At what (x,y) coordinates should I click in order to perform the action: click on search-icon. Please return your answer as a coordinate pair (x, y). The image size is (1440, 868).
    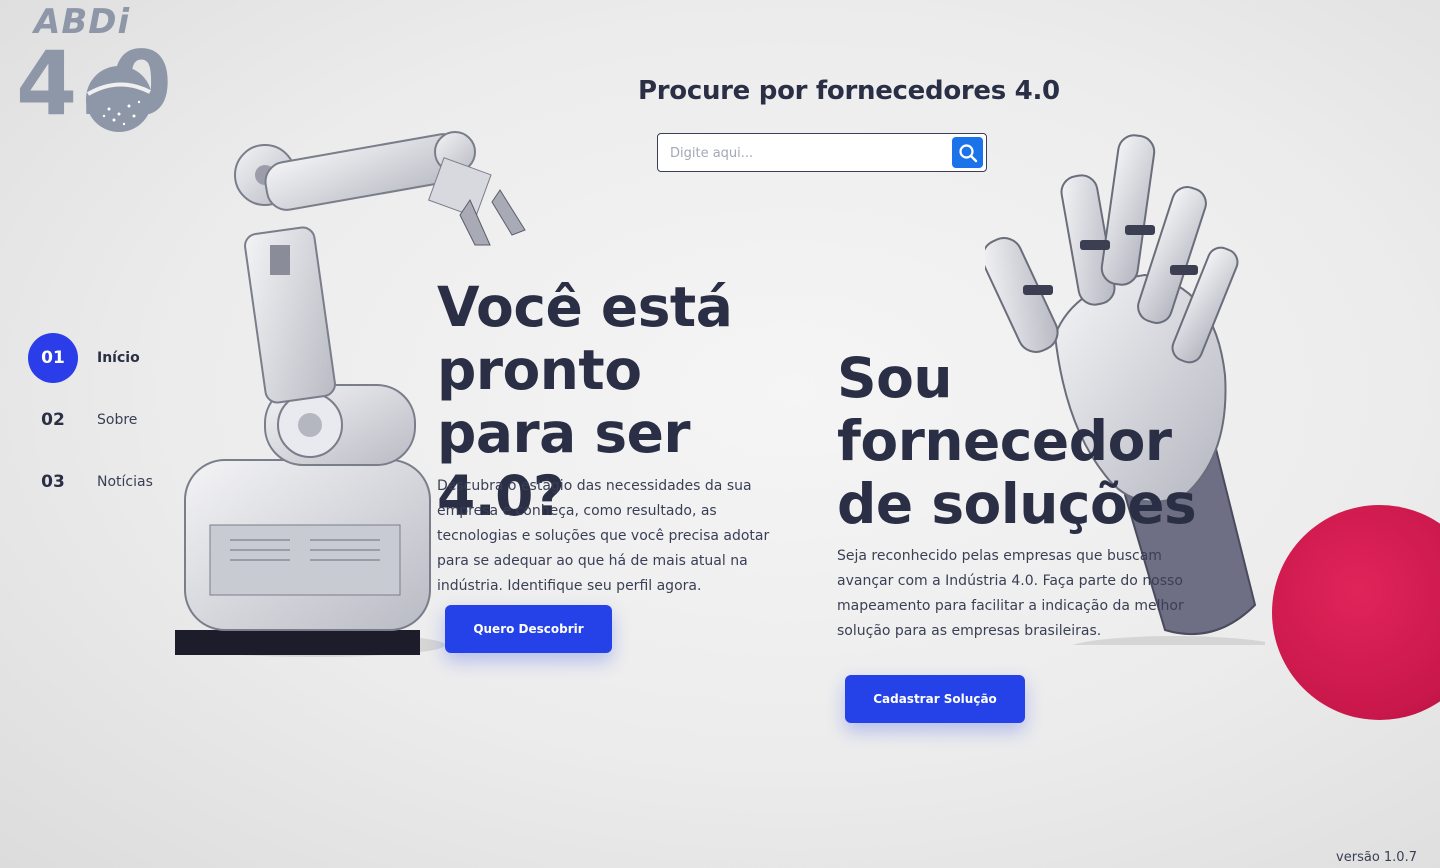
    Looking at the image, I should click on (967, 152).